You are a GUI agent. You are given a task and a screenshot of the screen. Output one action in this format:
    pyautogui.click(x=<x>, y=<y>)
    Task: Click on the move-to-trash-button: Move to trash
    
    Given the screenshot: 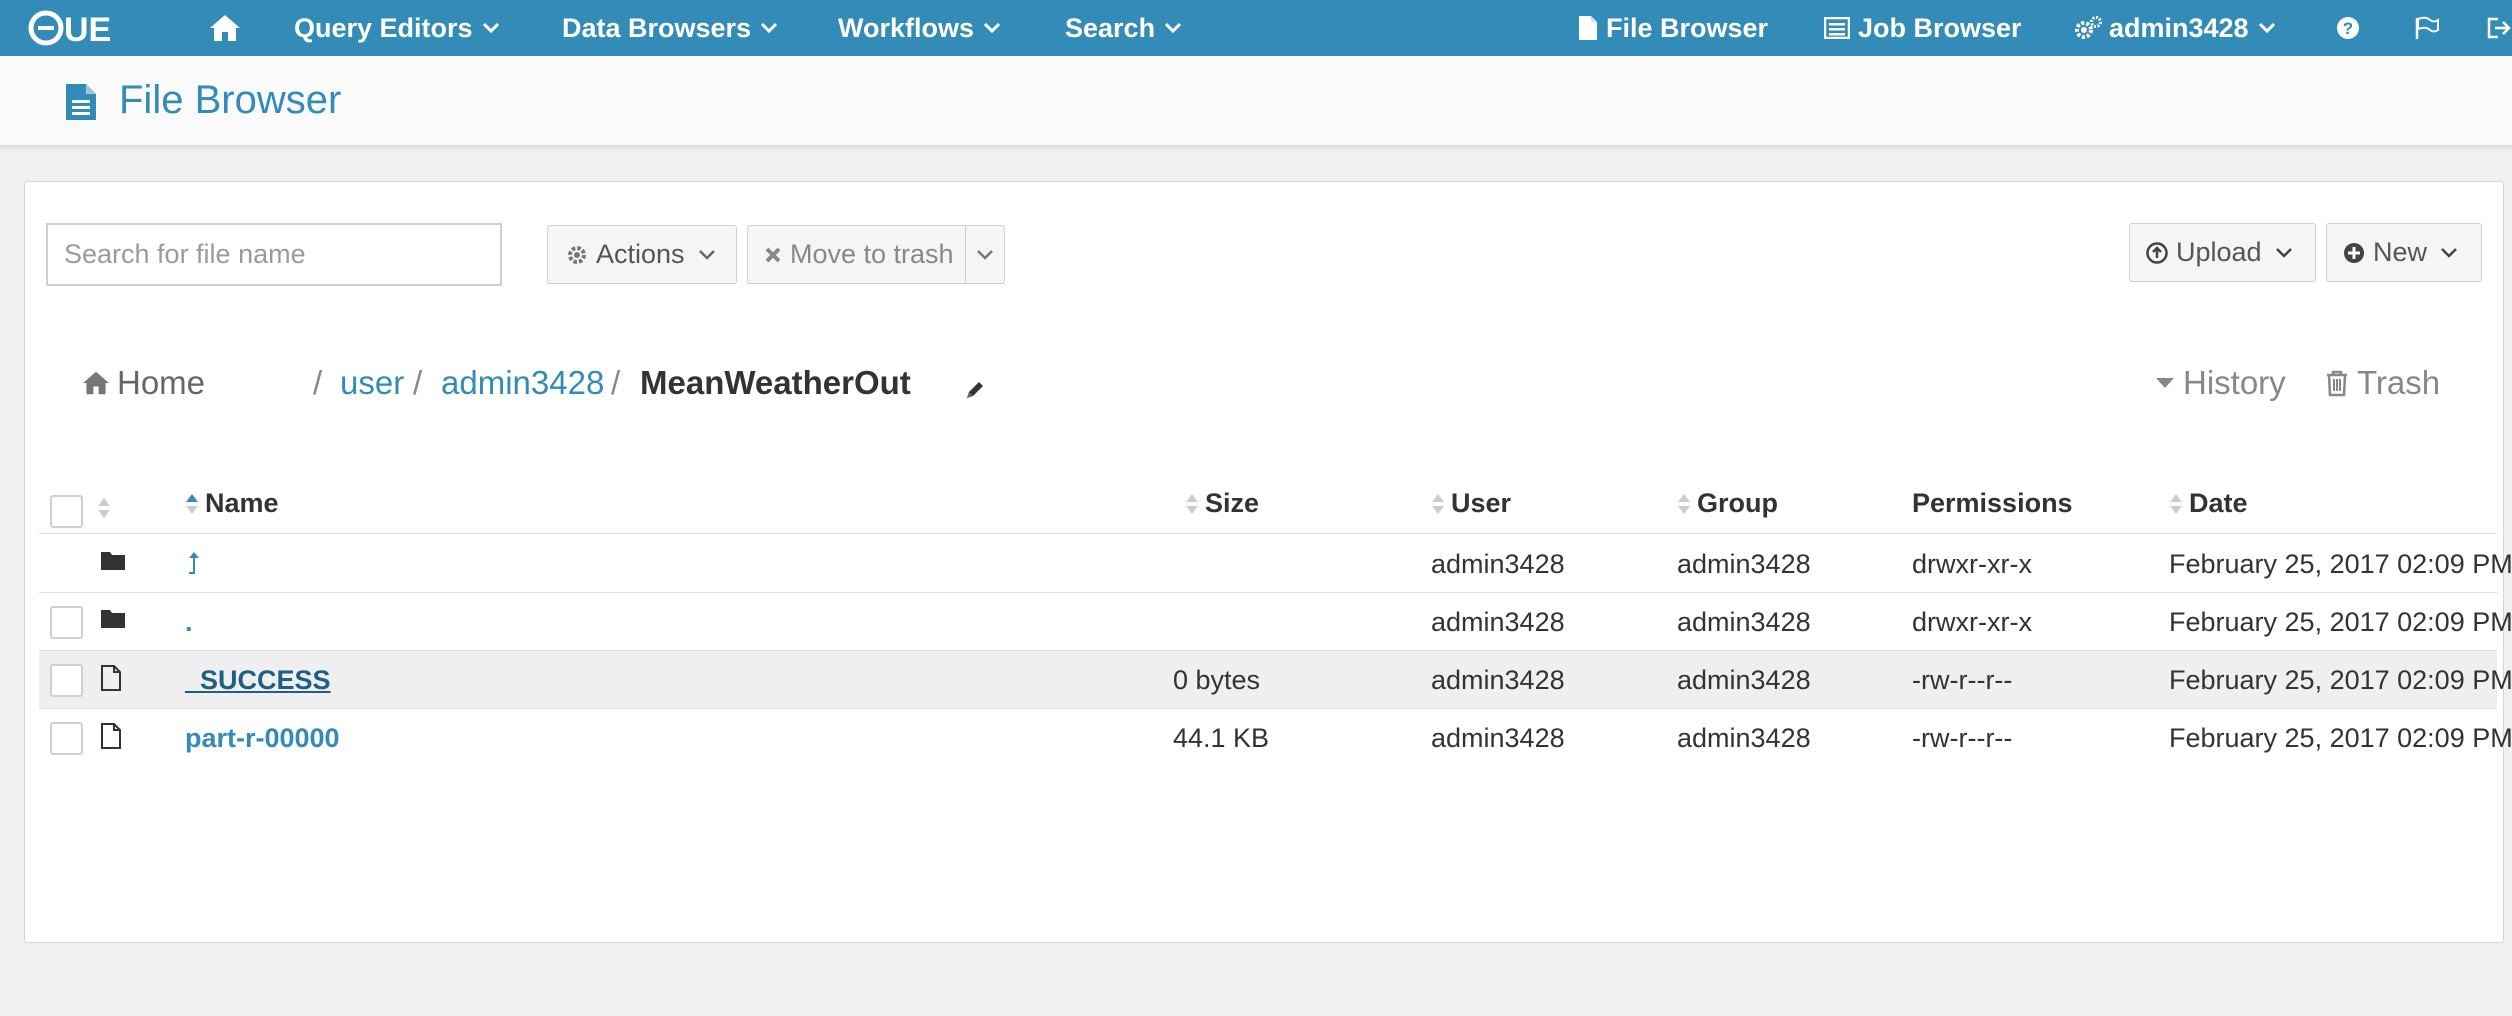 What is the action you would take?
    pyautogui.click(x=856, y=254)
    